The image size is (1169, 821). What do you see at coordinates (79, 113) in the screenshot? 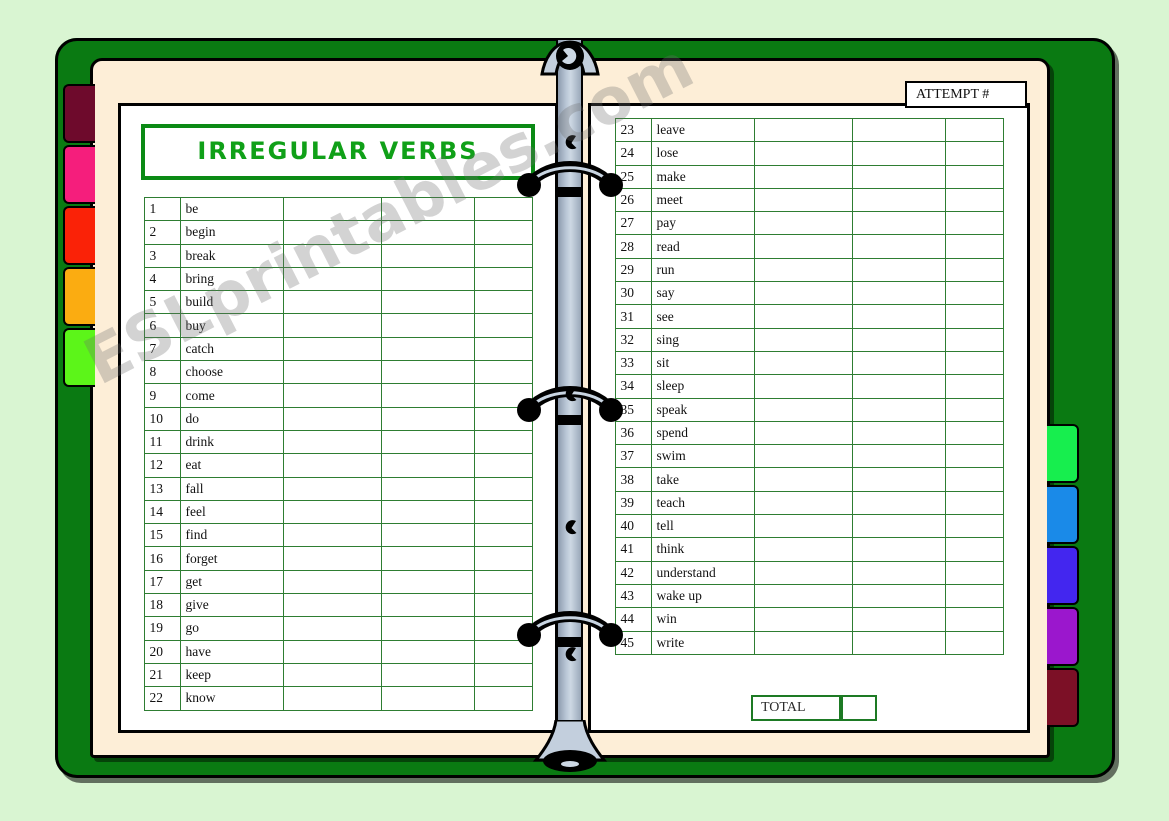
I see `tab-maroon` at bounding box center [79, 113].